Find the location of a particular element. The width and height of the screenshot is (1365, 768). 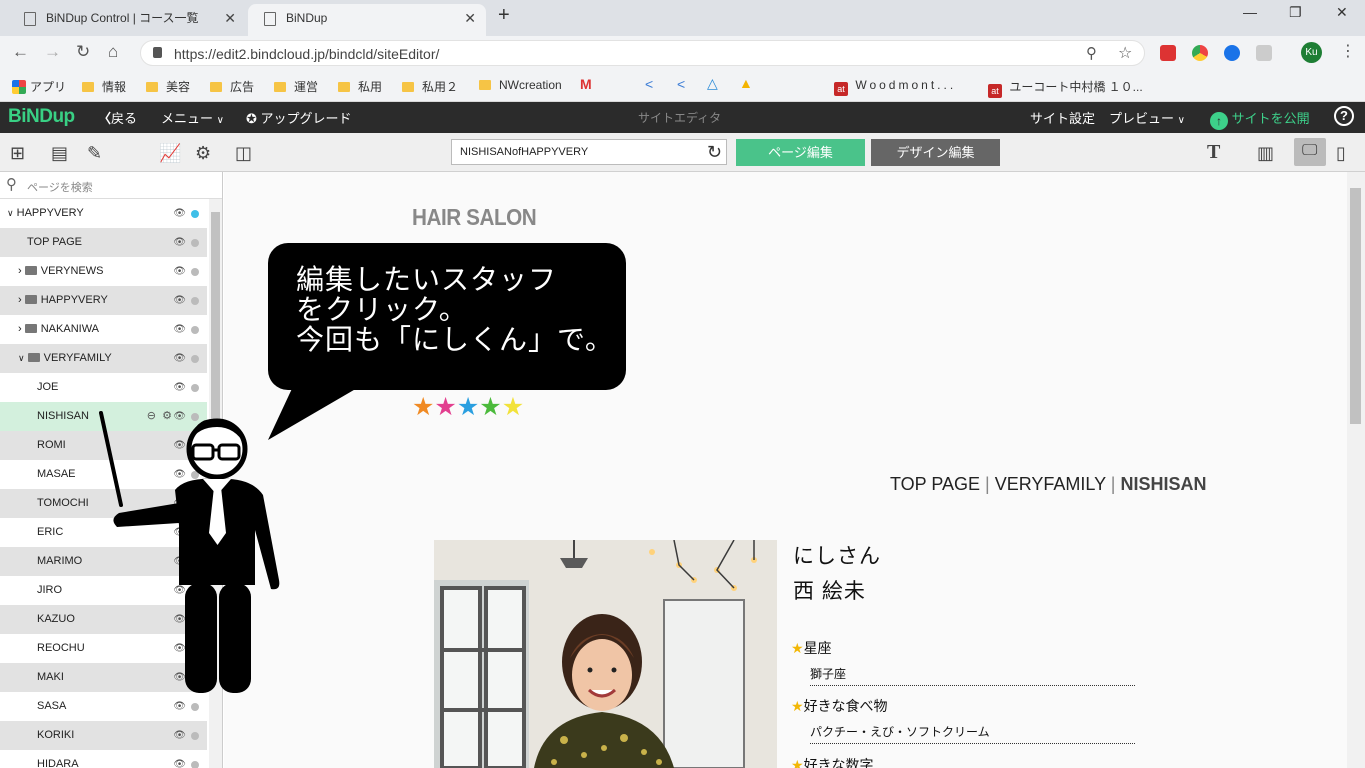

sidebar-toggle-icon: ◫ is located at coordinates (243, 153).